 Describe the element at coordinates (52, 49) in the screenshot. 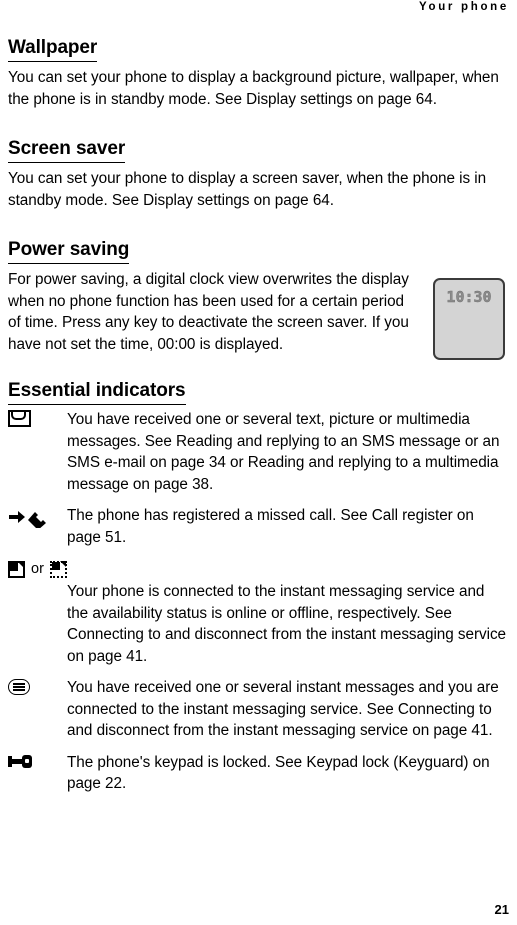

I see `section-heading-wallpaper: Wallpaper` at that location.